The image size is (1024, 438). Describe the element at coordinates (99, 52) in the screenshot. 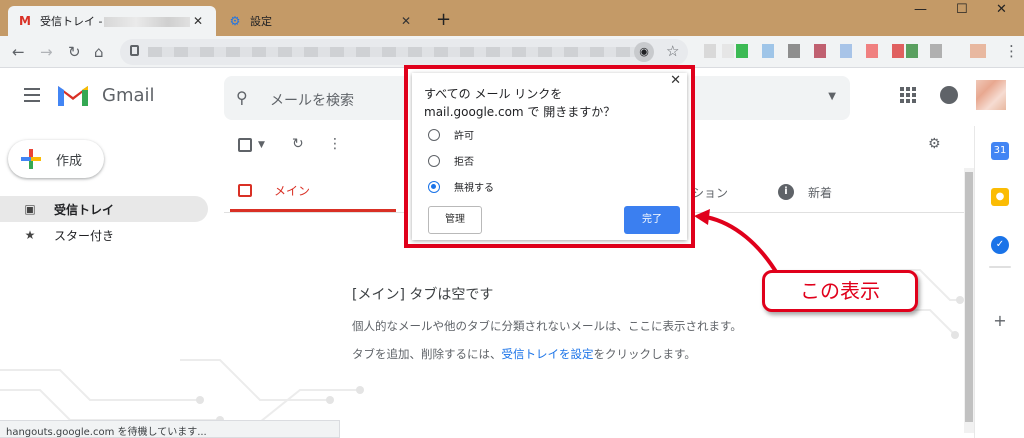

I see `home-icon: ⌂` at that location.